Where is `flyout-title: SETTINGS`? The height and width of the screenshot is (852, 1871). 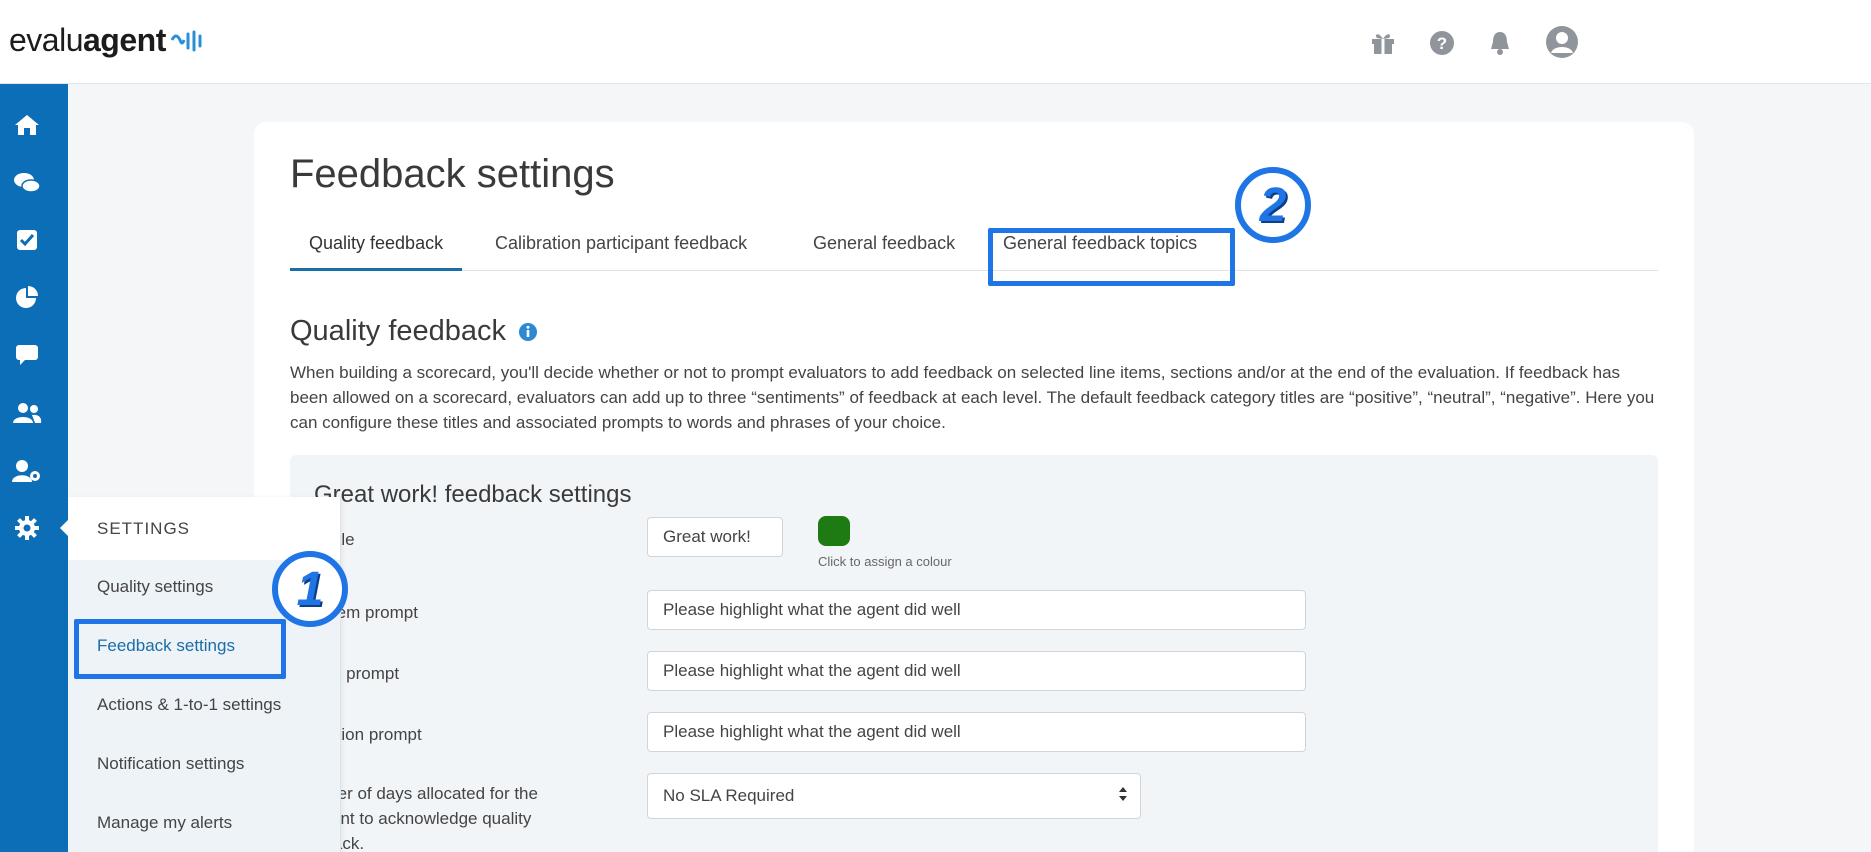 flyout-title: SETTINGS is located at coordinates (144, 528).